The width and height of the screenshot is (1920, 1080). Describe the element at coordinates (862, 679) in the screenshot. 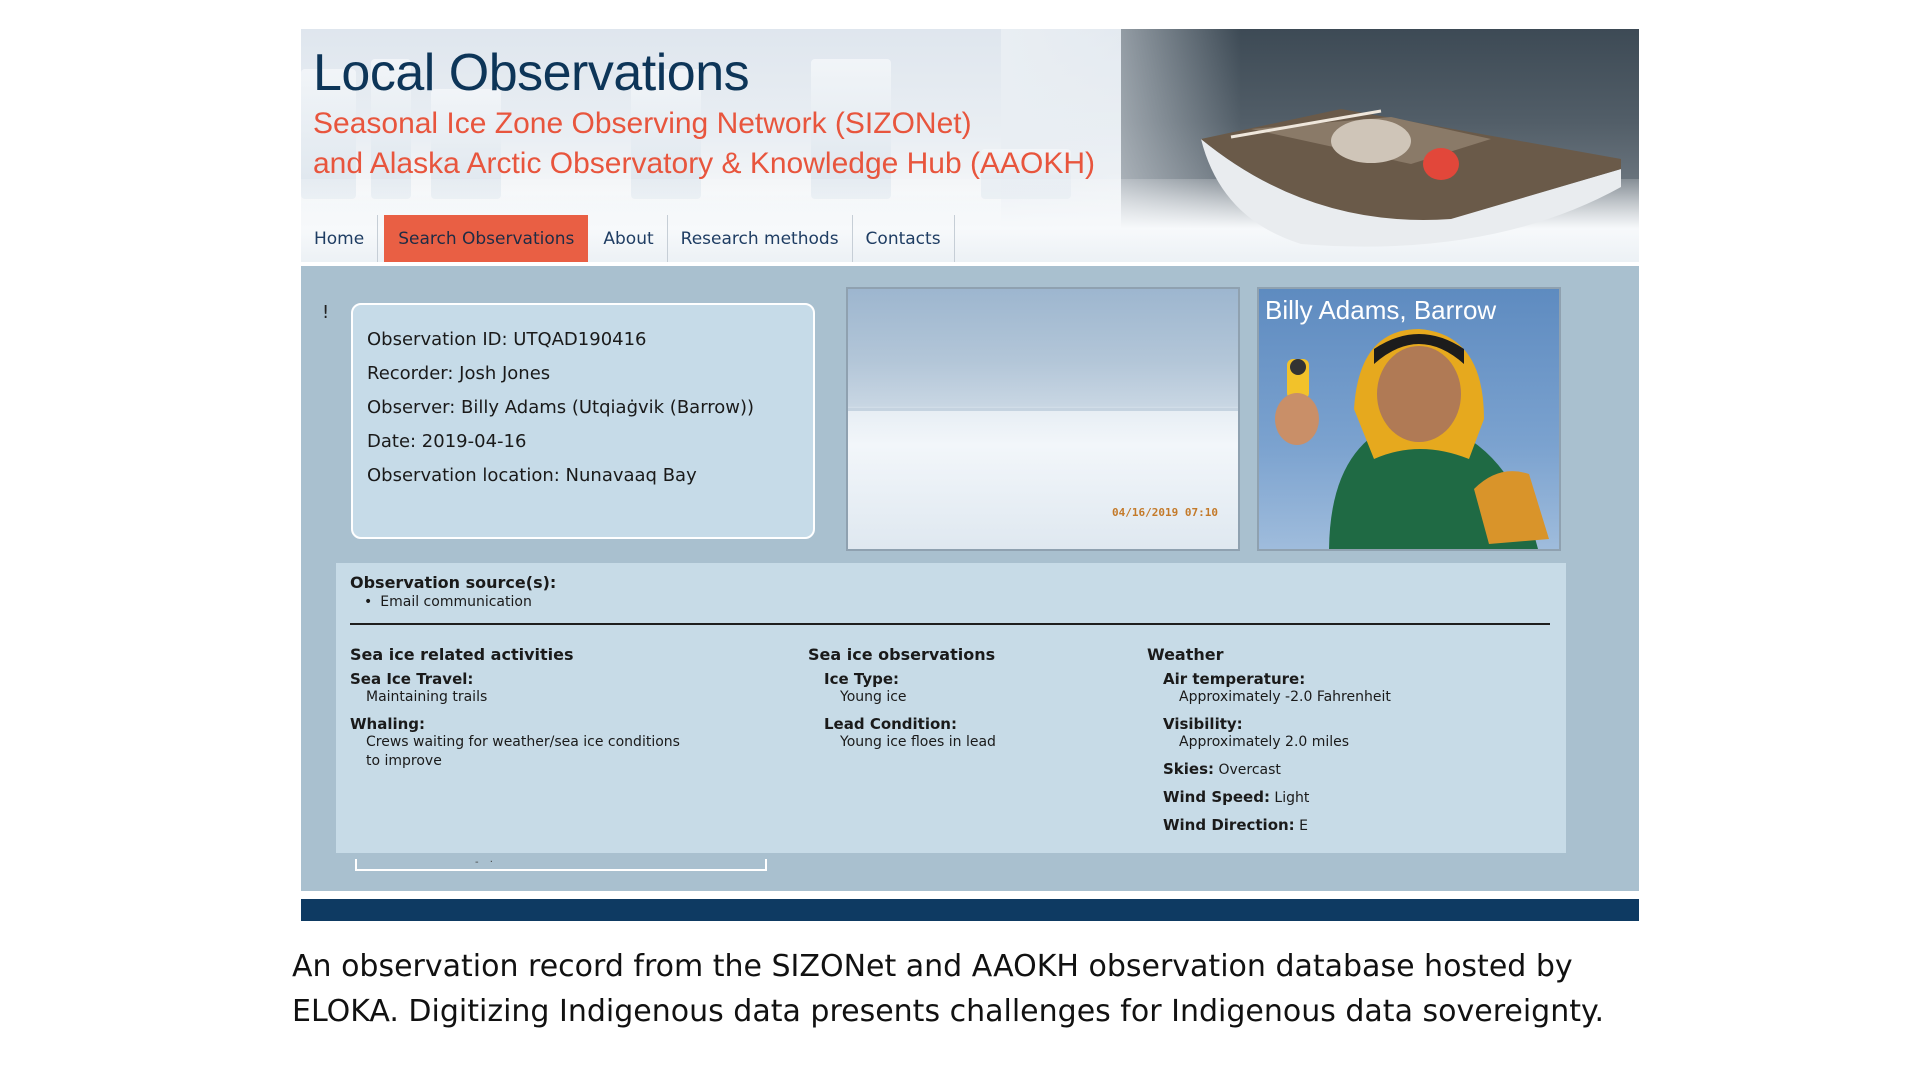

I see `ice-type-label: Ice Type:` at that location.